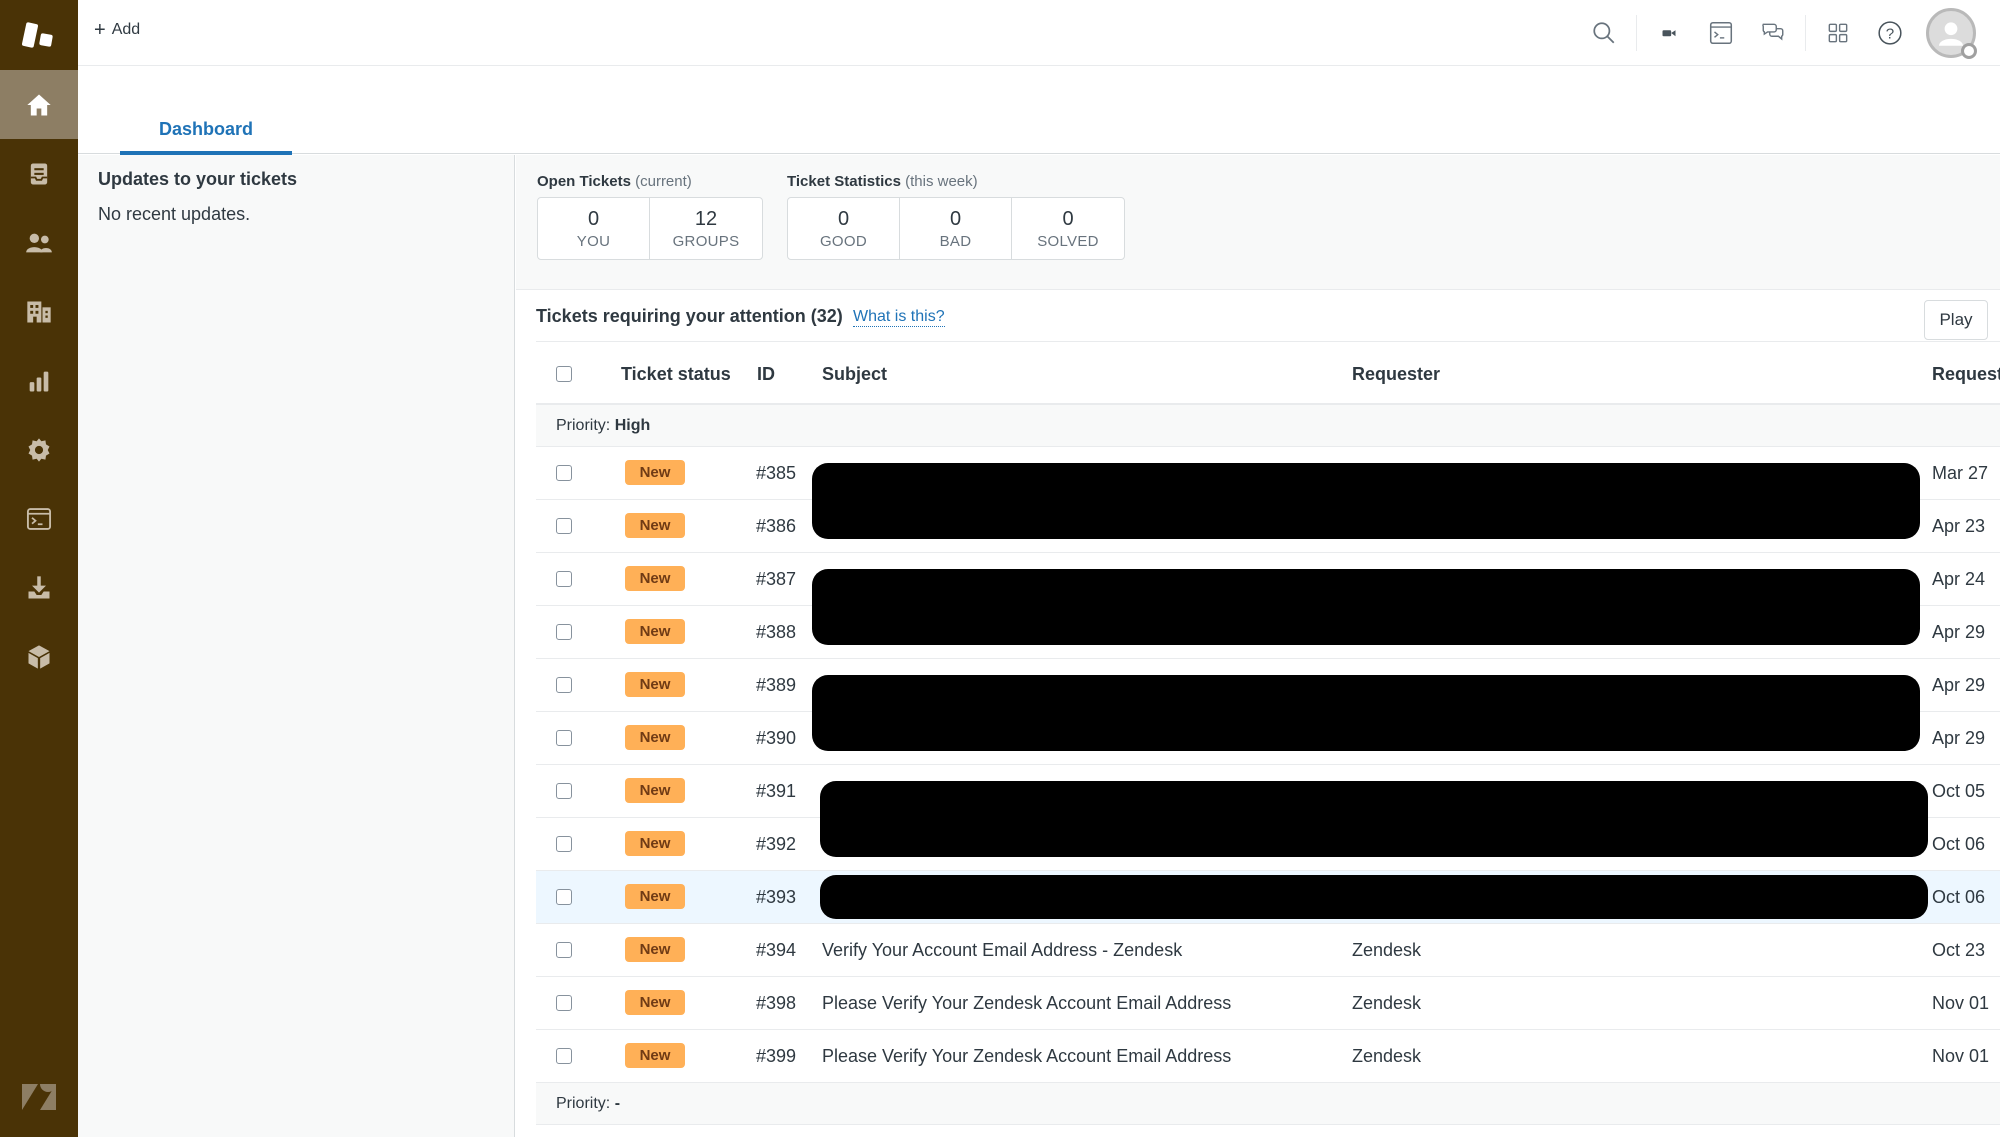 The image size is (2000, 1137). What do you see at coordinates (706, 228) in the screenshot?
I see `stat-groups: 12 GROUPS` at bounding box center [706, 228].